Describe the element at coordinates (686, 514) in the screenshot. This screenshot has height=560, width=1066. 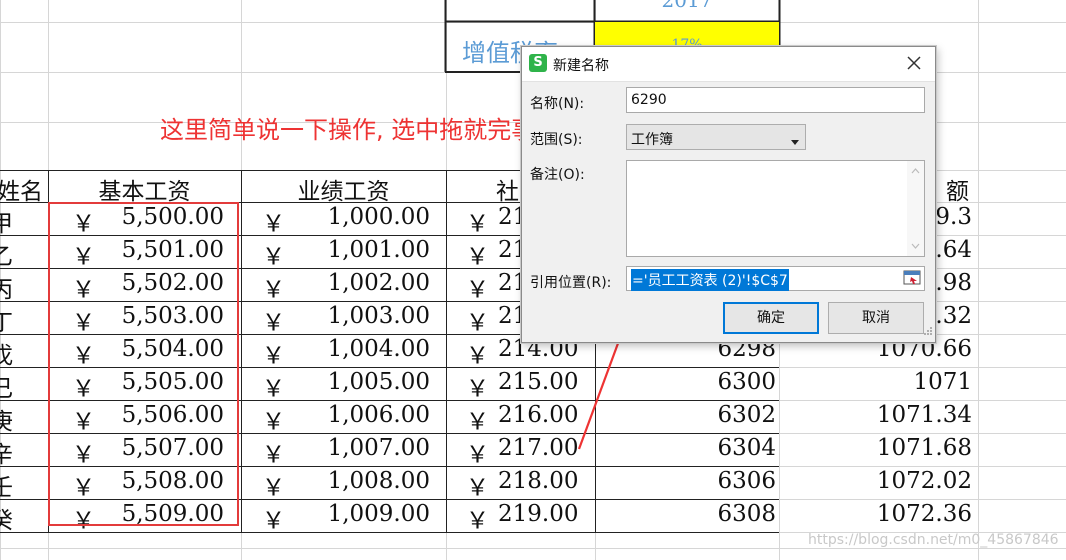
I see `number-cell: 6308` at that location.